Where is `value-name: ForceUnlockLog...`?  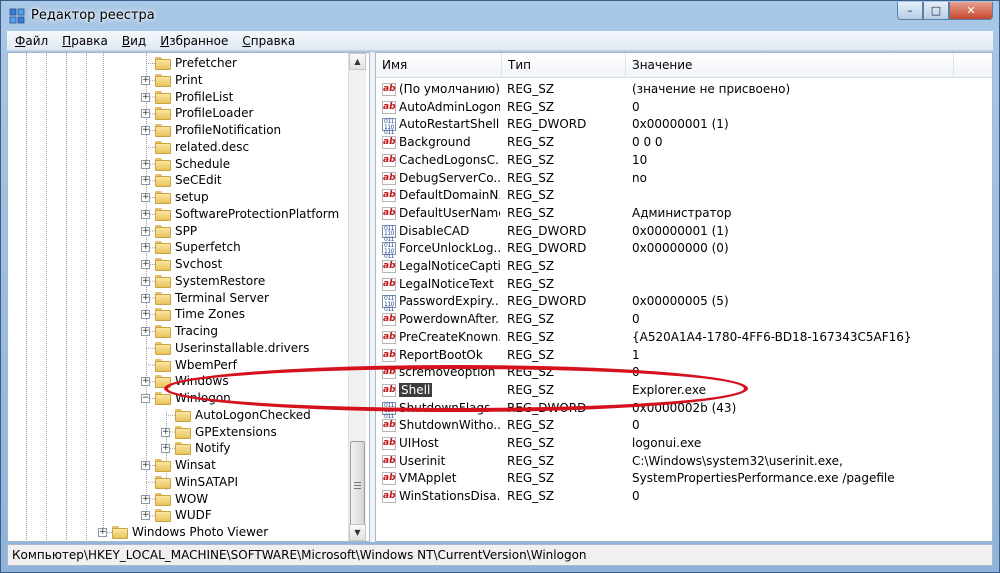 value-name: ForceUnlockLog... is located at coordinates (449, 248).